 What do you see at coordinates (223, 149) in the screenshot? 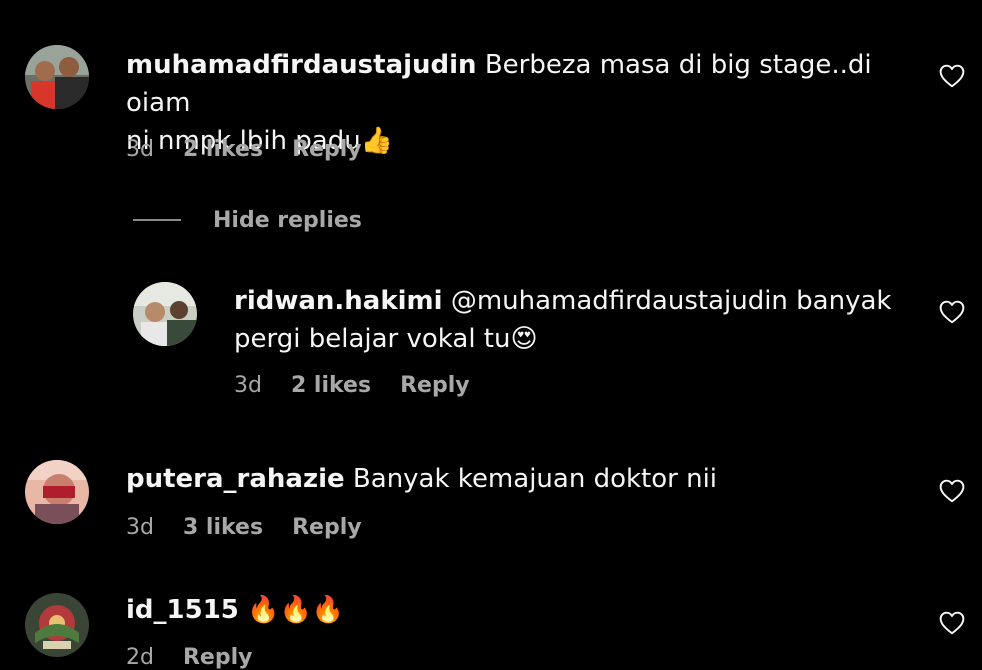
I see `comment-likes: 2 likes` at bounding box center [223, 149].